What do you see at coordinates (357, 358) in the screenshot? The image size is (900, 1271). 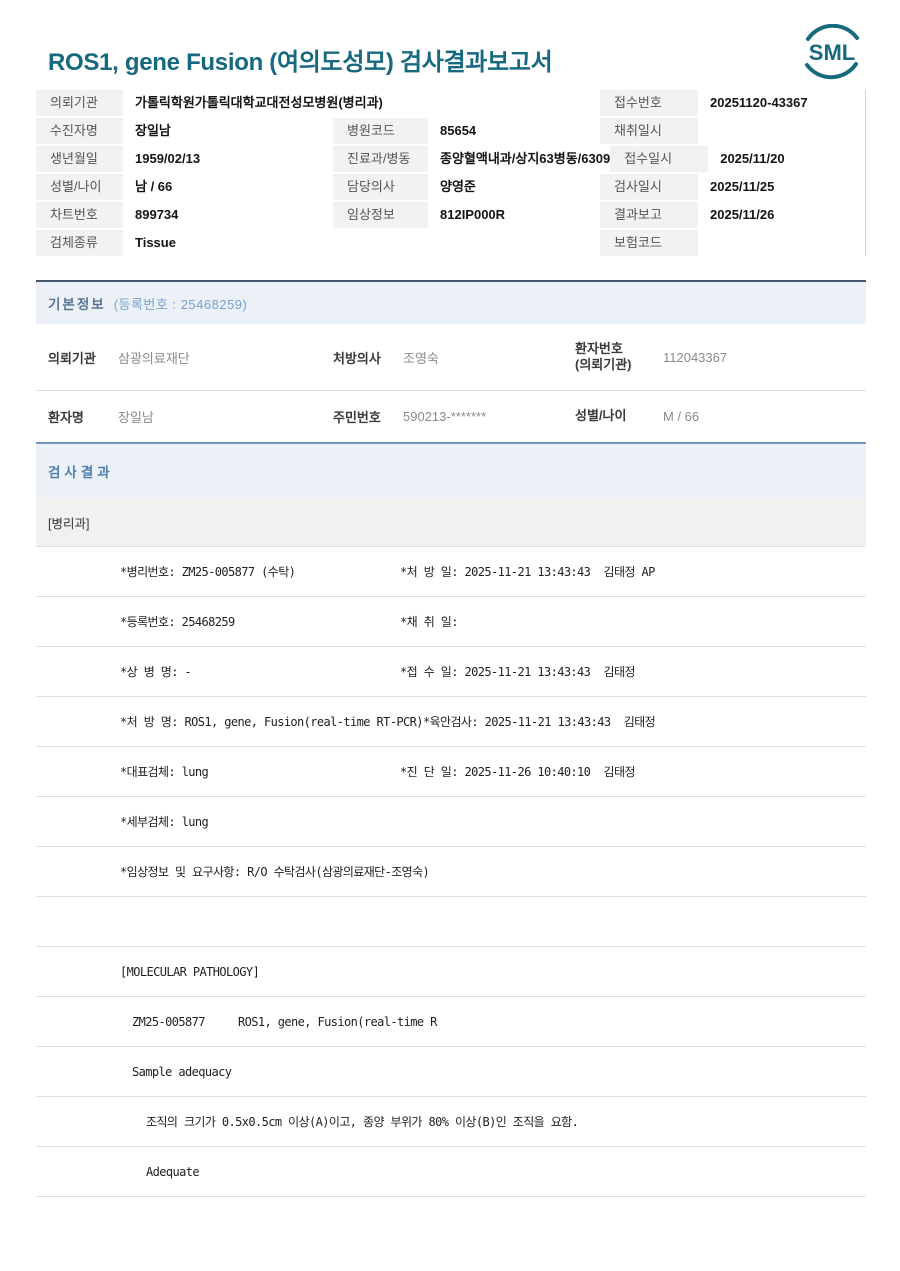 I see `field-label: 처방의사` at bounding box center [357, 358].